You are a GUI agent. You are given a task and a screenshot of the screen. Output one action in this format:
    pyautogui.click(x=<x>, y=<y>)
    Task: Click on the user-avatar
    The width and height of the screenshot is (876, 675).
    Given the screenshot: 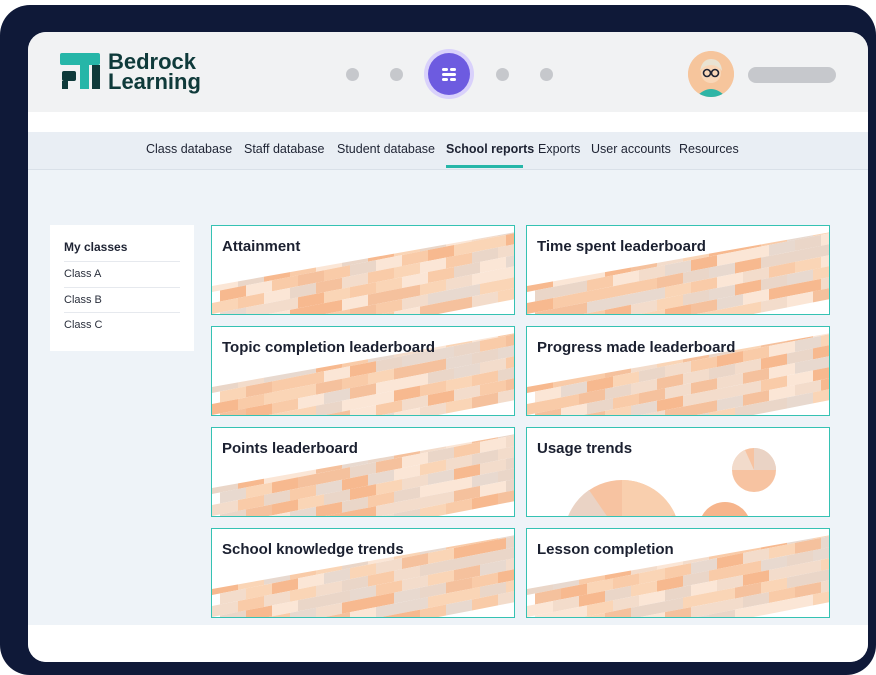 What is the action you would take?
    pyautogui.click(x=711, y=74)
    